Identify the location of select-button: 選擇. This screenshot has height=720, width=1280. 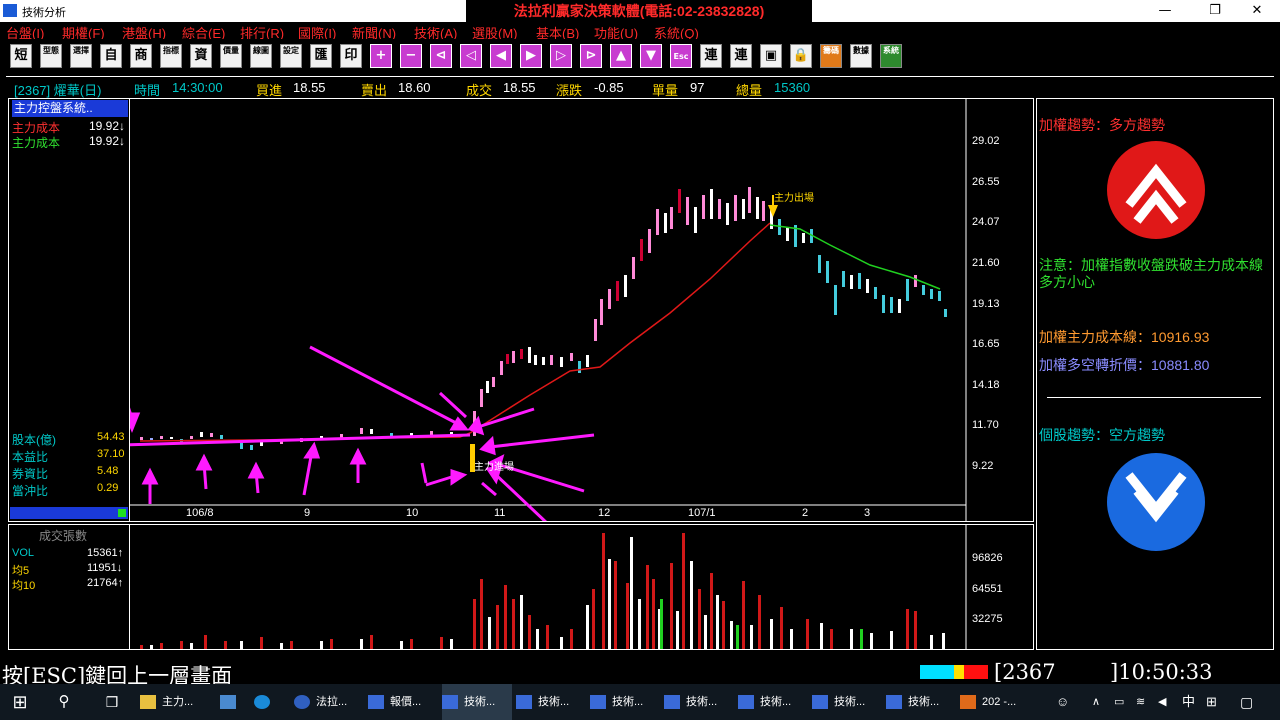
(81, 56).